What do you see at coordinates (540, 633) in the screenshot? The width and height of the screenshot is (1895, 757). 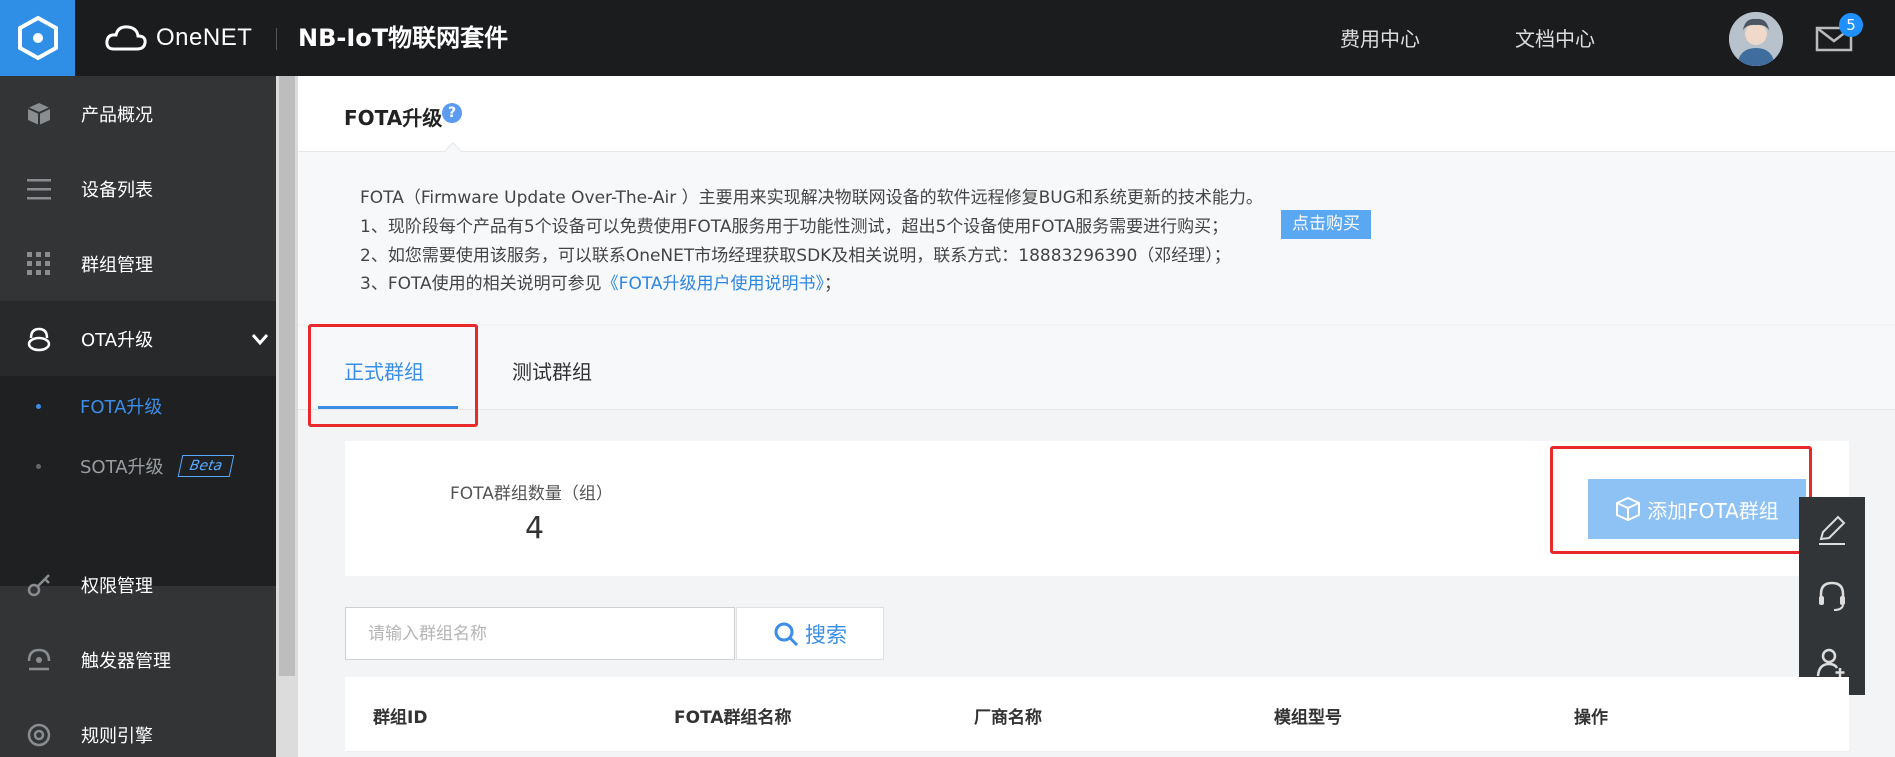 I see `group-name-search-input` at bounding box center [540, 633].